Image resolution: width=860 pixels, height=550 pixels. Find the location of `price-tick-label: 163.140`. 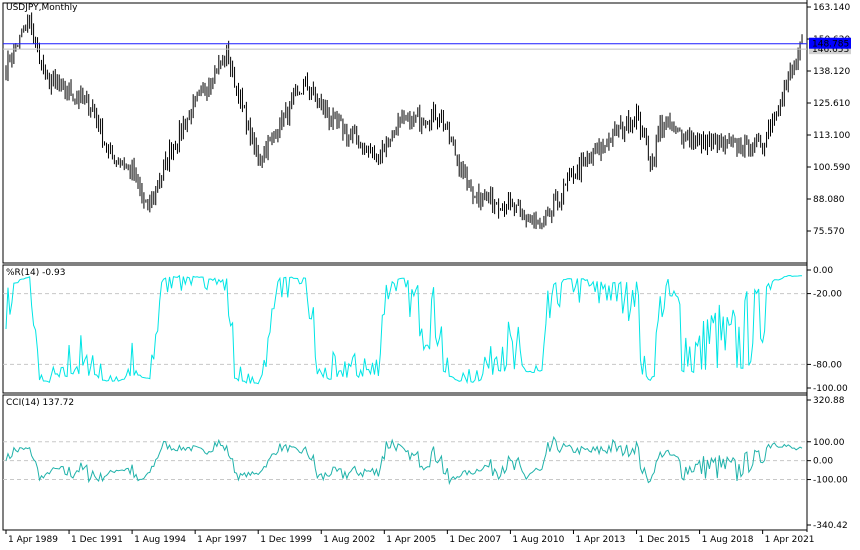

price-tick-label: 163.140 is located at coordinates (831, 8).